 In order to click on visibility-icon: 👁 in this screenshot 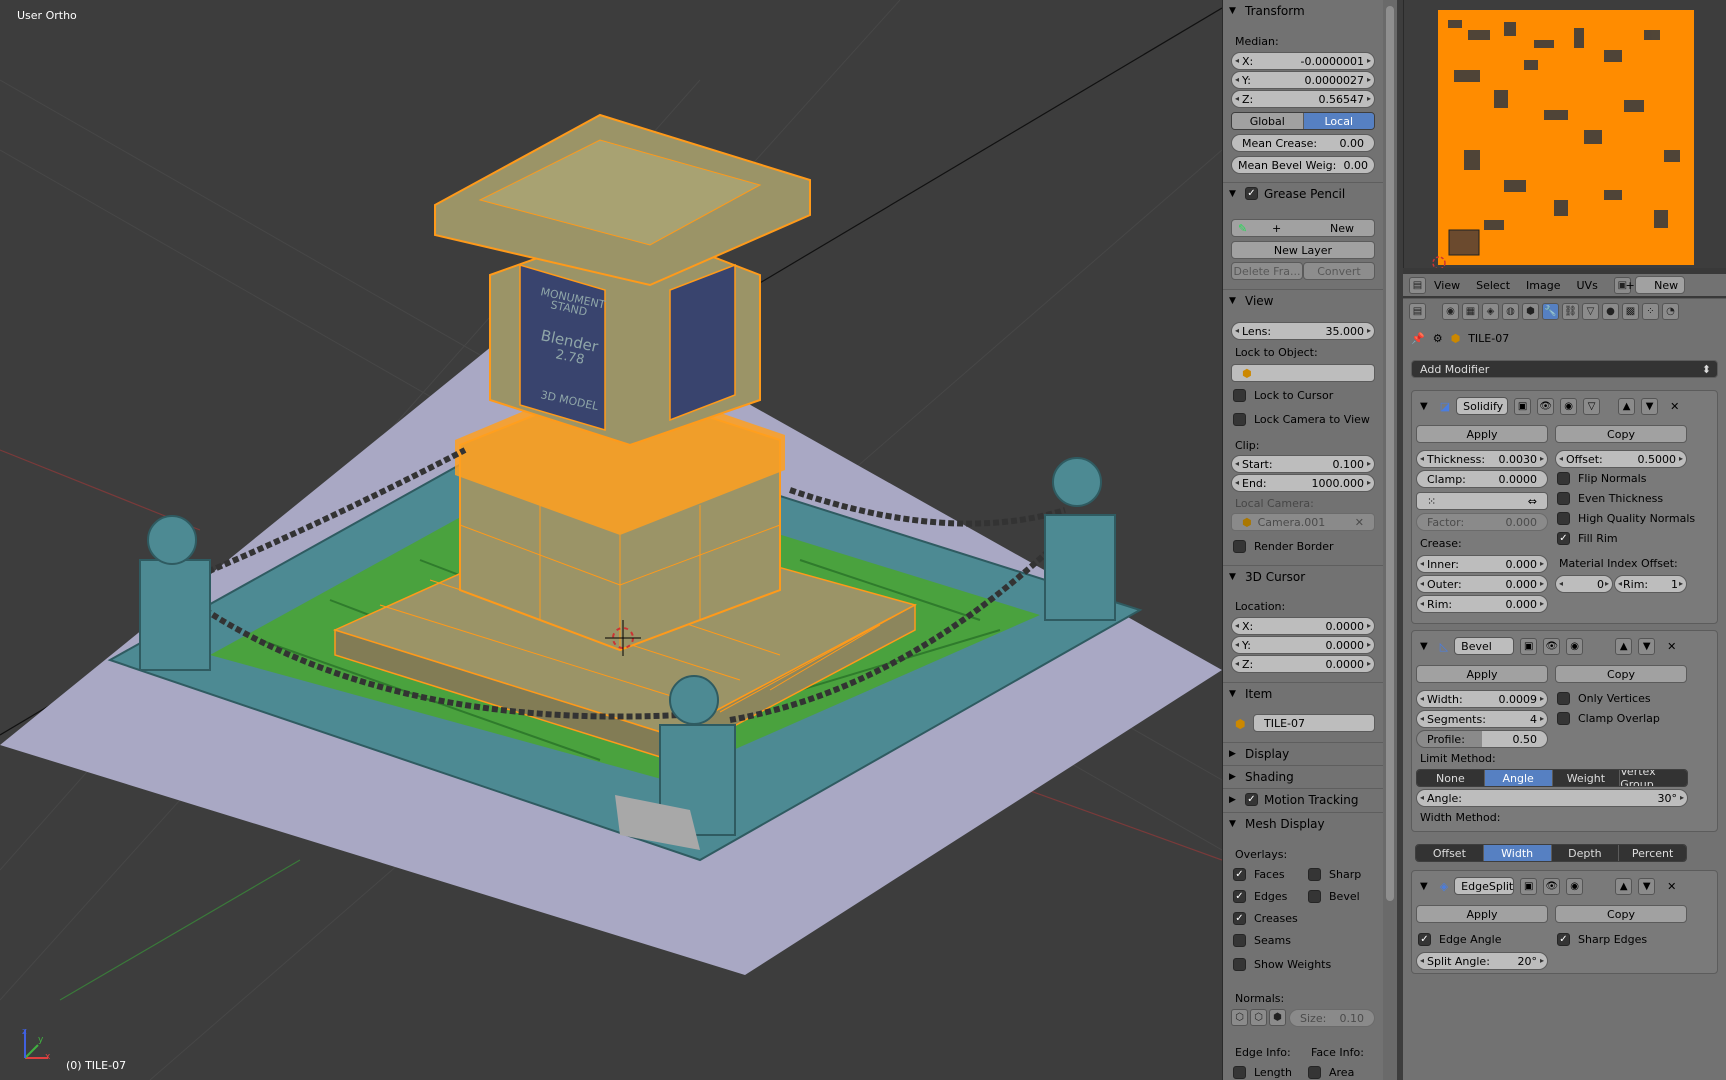, I will do `click(1546, 406)`.